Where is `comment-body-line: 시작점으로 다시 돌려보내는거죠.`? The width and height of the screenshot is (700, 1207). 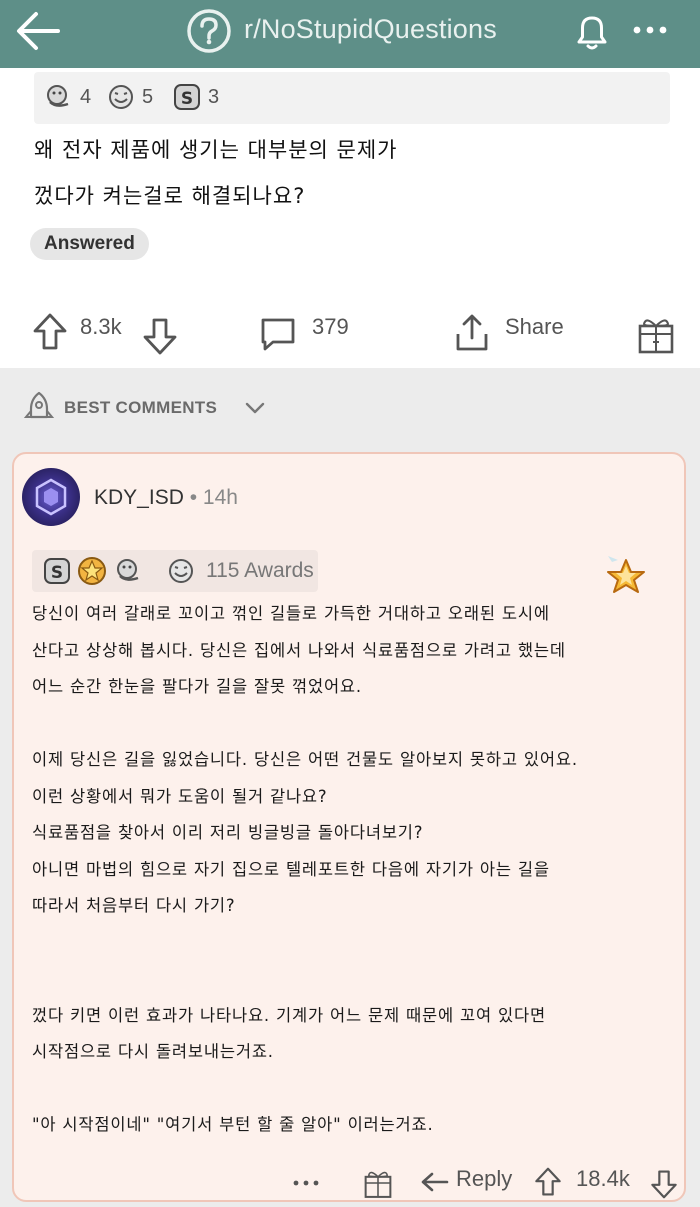 comment-body-line: 시작점으로 다시 돌려보내는거죠. is located at coordinates (153, 1051).